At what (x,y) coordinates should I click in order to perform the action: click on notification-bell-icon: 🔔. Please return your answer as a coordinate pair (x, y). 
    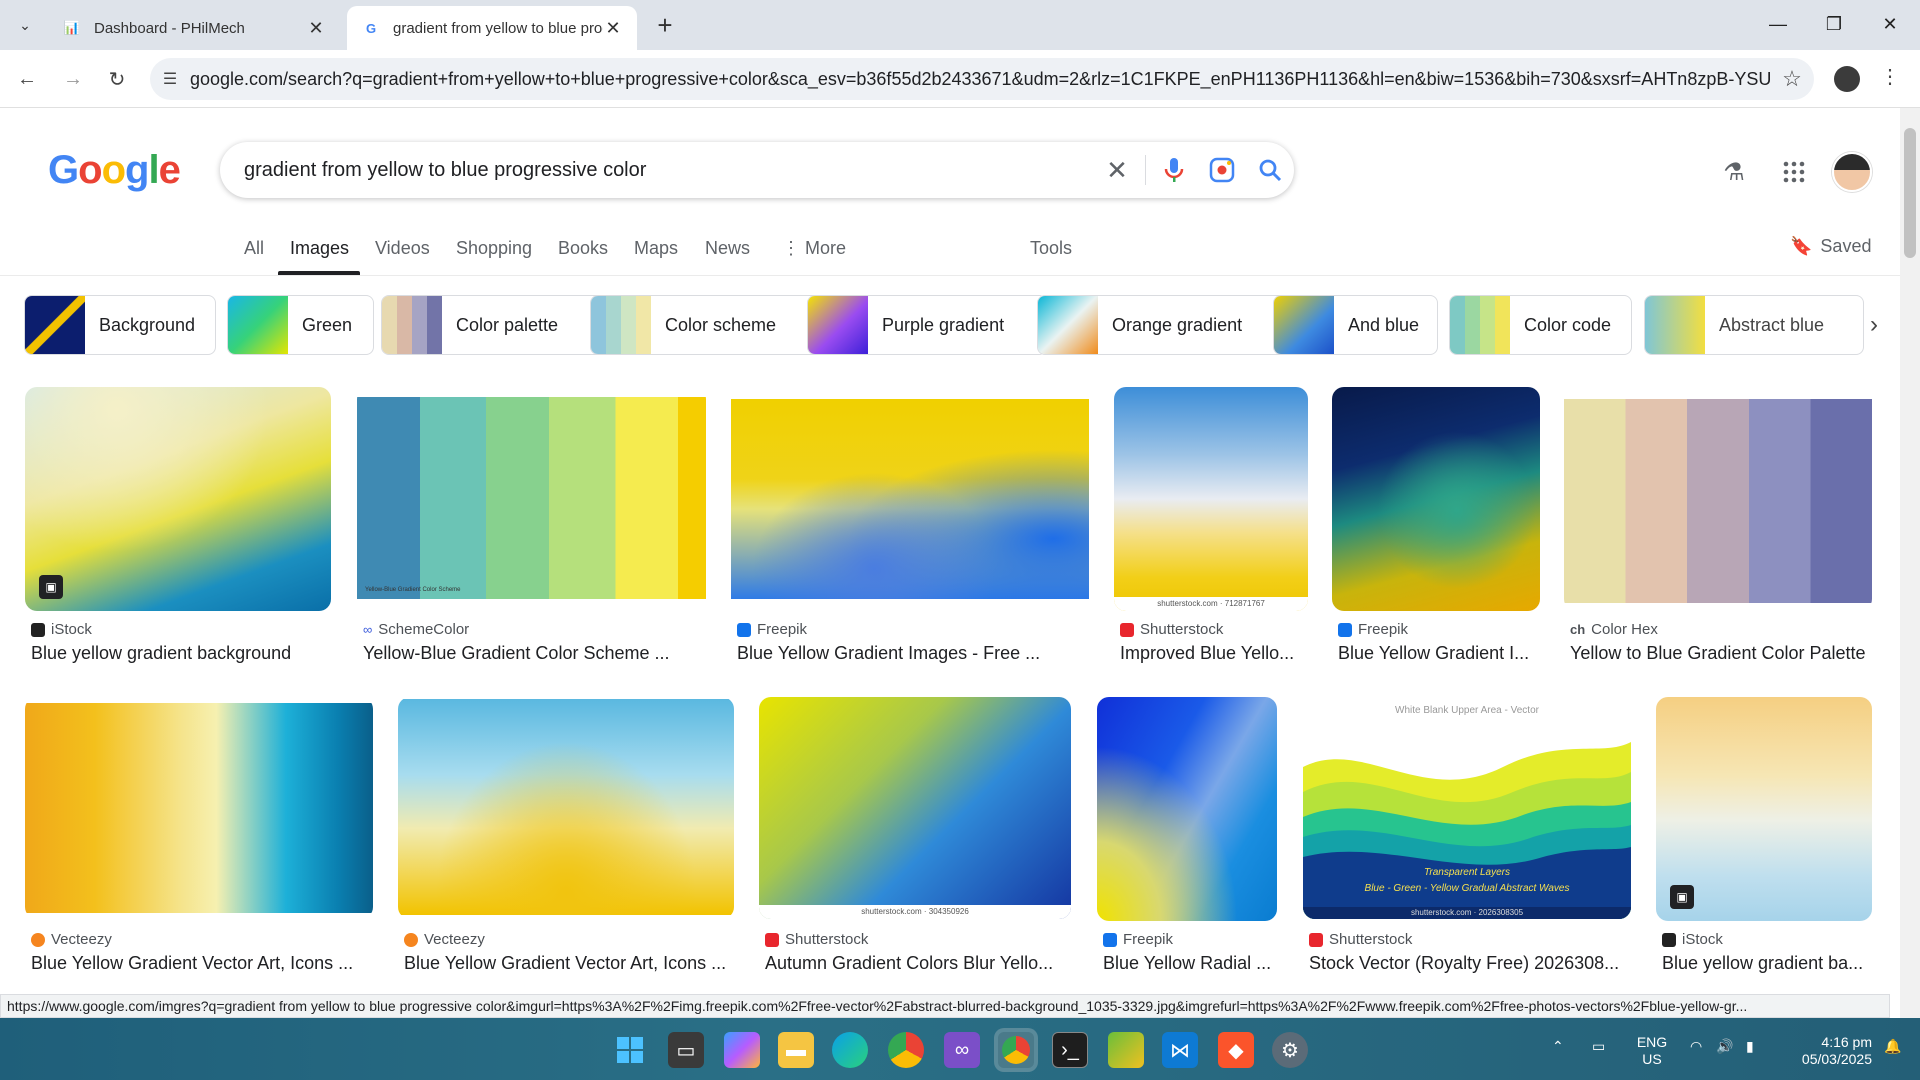
    Looking at the image, I should click on (1892, 1046).